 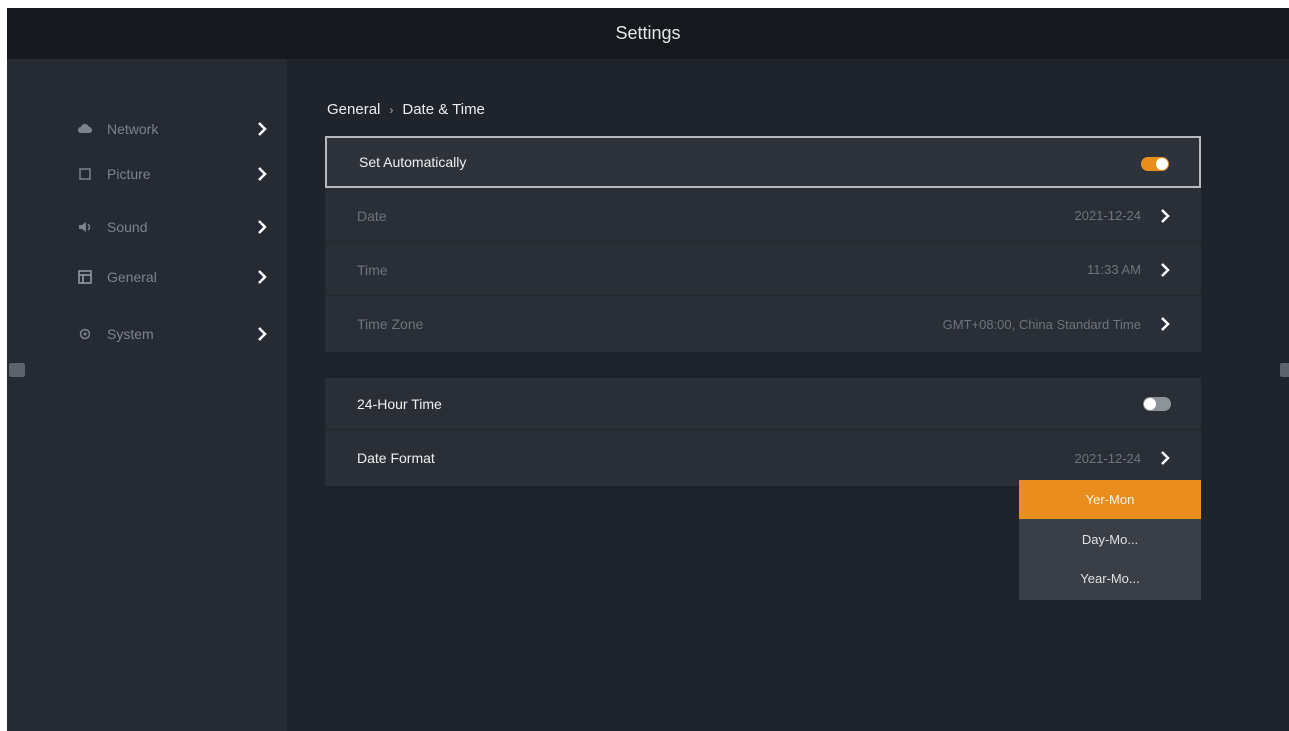 What do you see at coordinates (85, 129) in the screenshot?
I see `cloud-icon` at bounding box center [85, 129].